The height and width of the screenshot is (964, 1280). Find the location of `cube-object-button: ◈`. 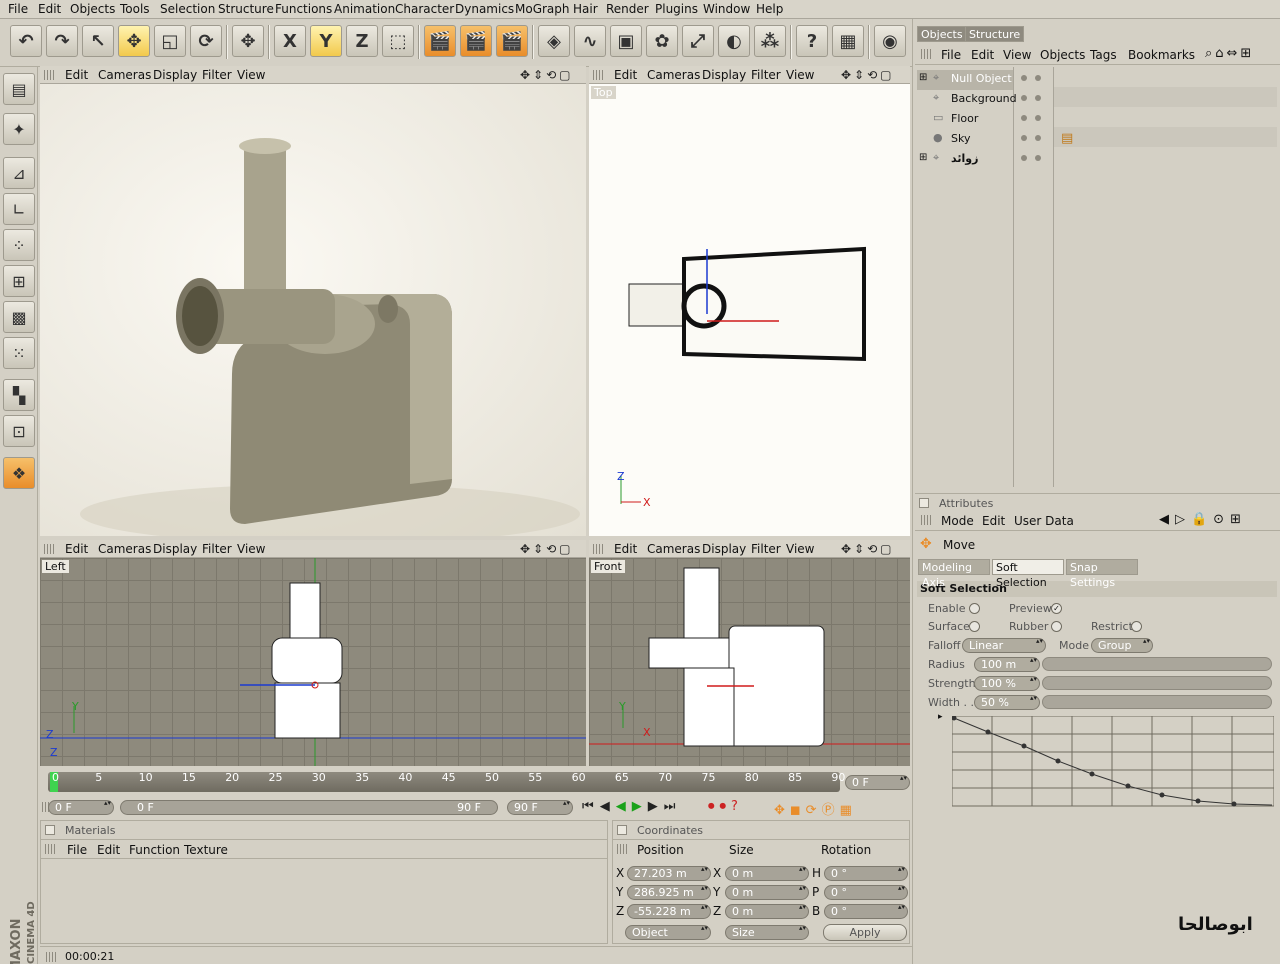

cube-object-button: ◈ is located at coordinates (554, 41).